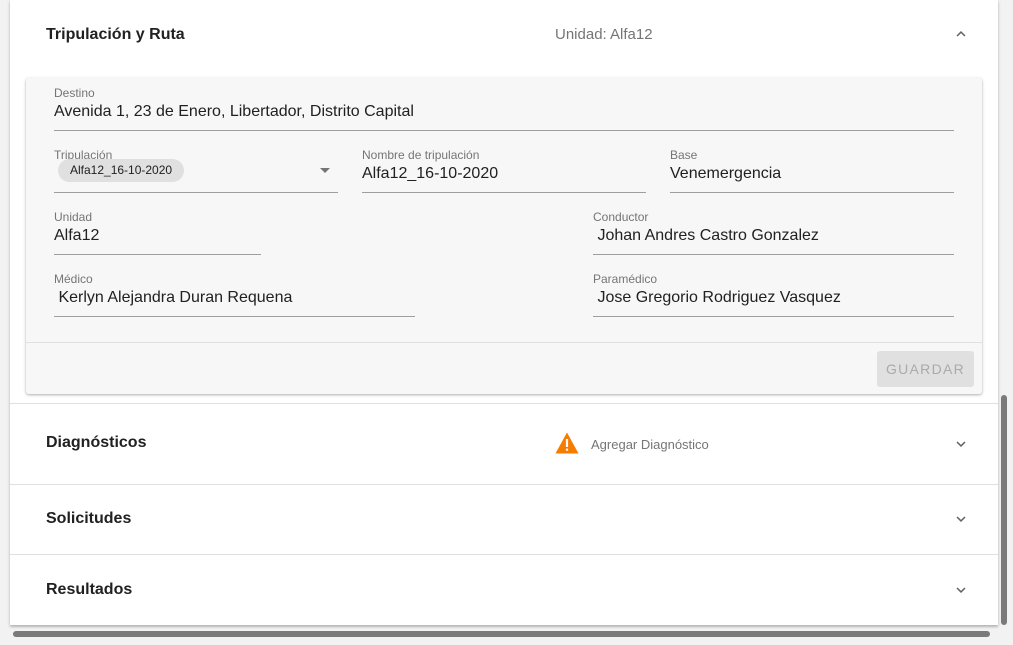  What do you see at coordinates (196, 192) in the screenshot?
I see `tripulacion-underline` at bounding box center [196, 192].